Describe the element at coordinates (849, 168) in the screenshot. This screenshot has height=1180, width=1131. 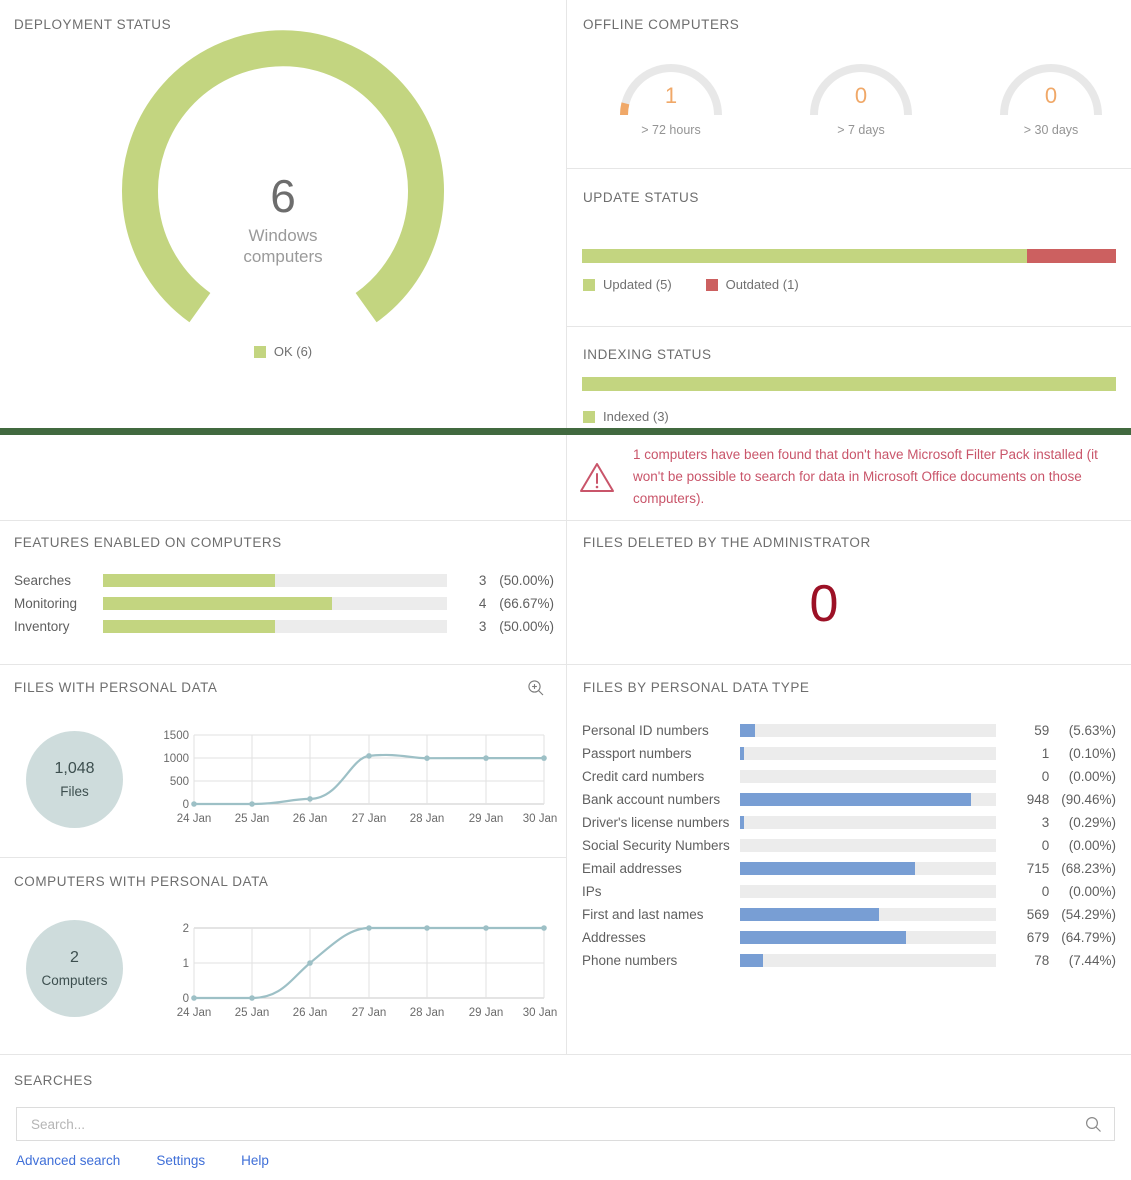
I see `divider-offline-update` at that location.